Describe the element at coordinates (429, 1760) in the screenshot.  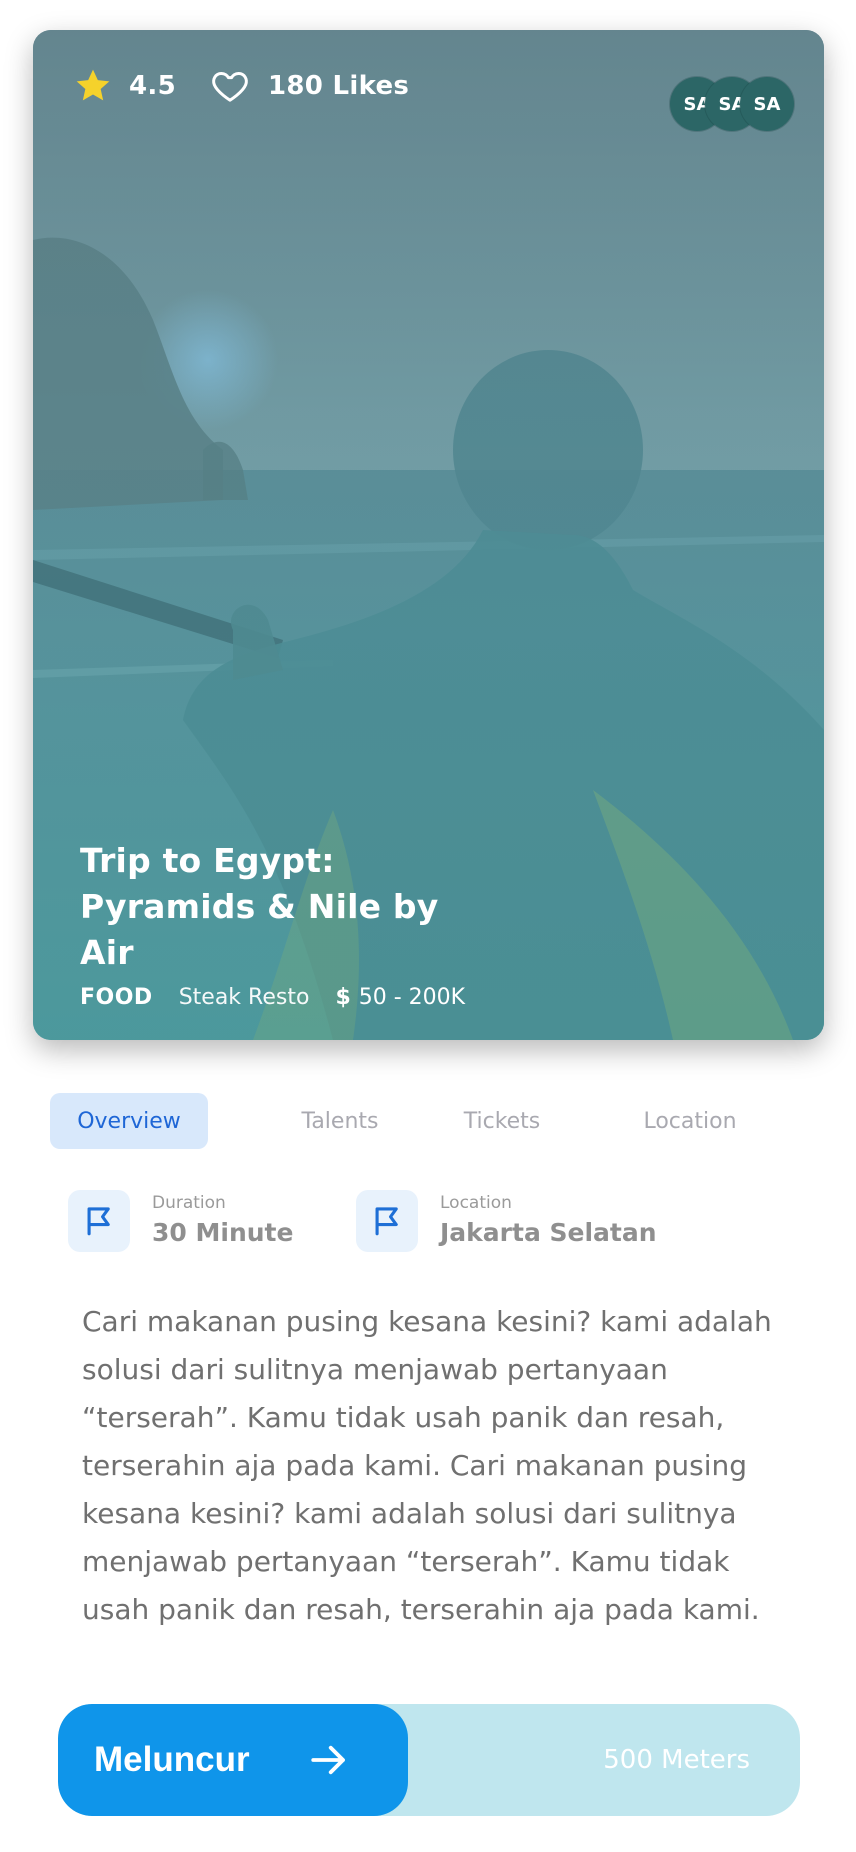
I see `launch-slider: Meluncur 500 Meters` at that location.